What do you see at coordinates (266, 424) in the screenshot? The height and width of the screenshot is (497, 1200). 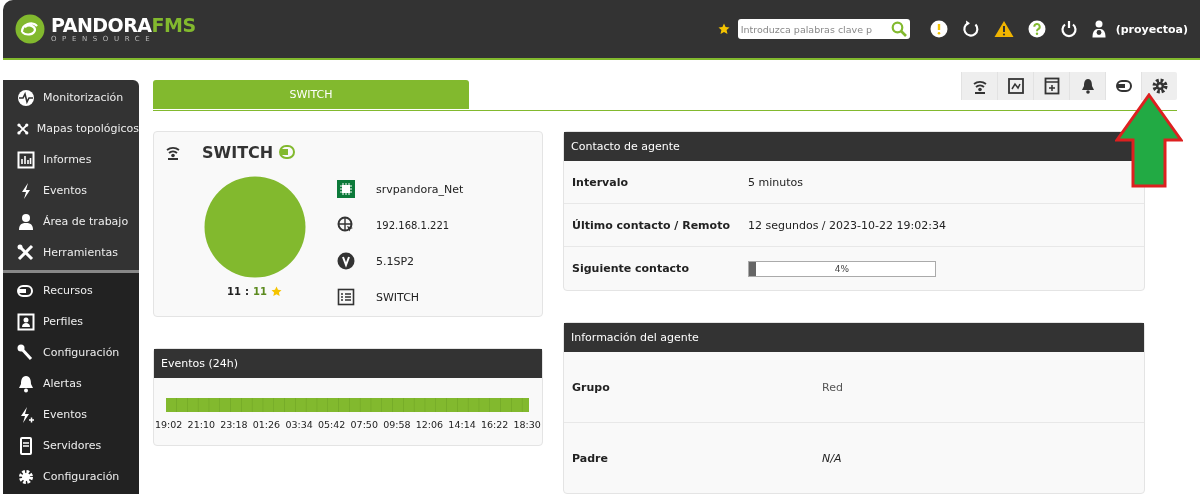 I see `time-label: 01:26` at bounding box center [266, 424].